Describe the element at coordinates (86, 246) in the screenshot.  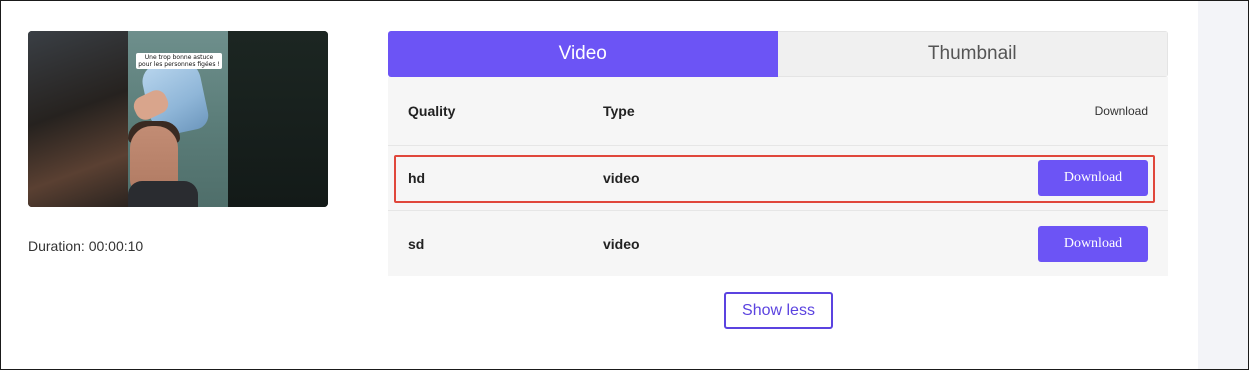
I see `duration-label: Duration: 00:00:10` at that location.